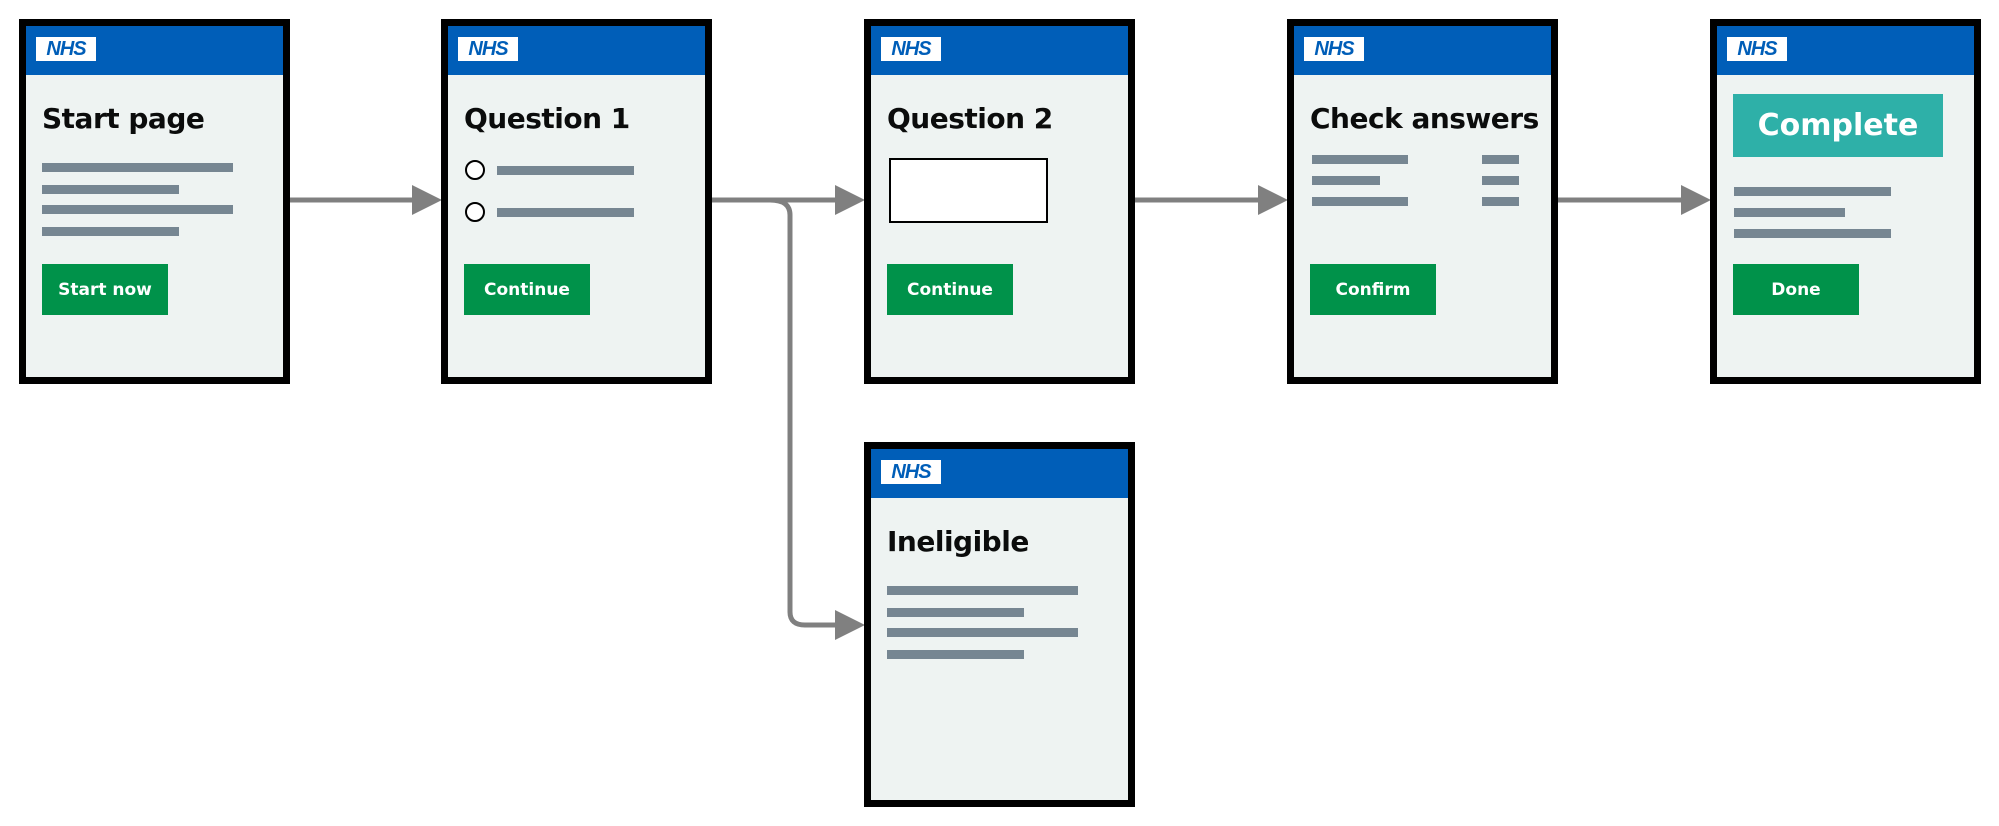 This screenshot has width=1999, height=826. I want to click on card-question-1: NHS Question 1 Continue, so click(576, 201).